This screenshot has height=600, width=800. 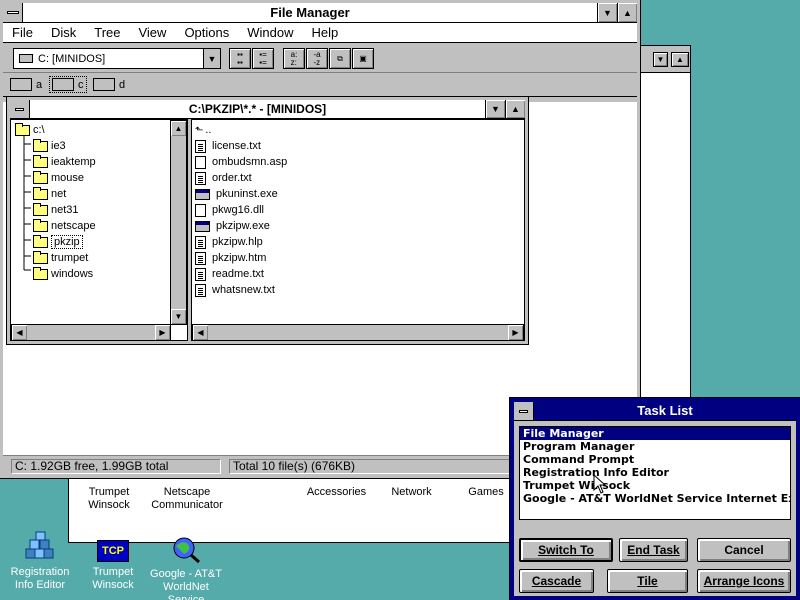 I want to click on cascade-button: Cascade, so click(x=556, y=581).